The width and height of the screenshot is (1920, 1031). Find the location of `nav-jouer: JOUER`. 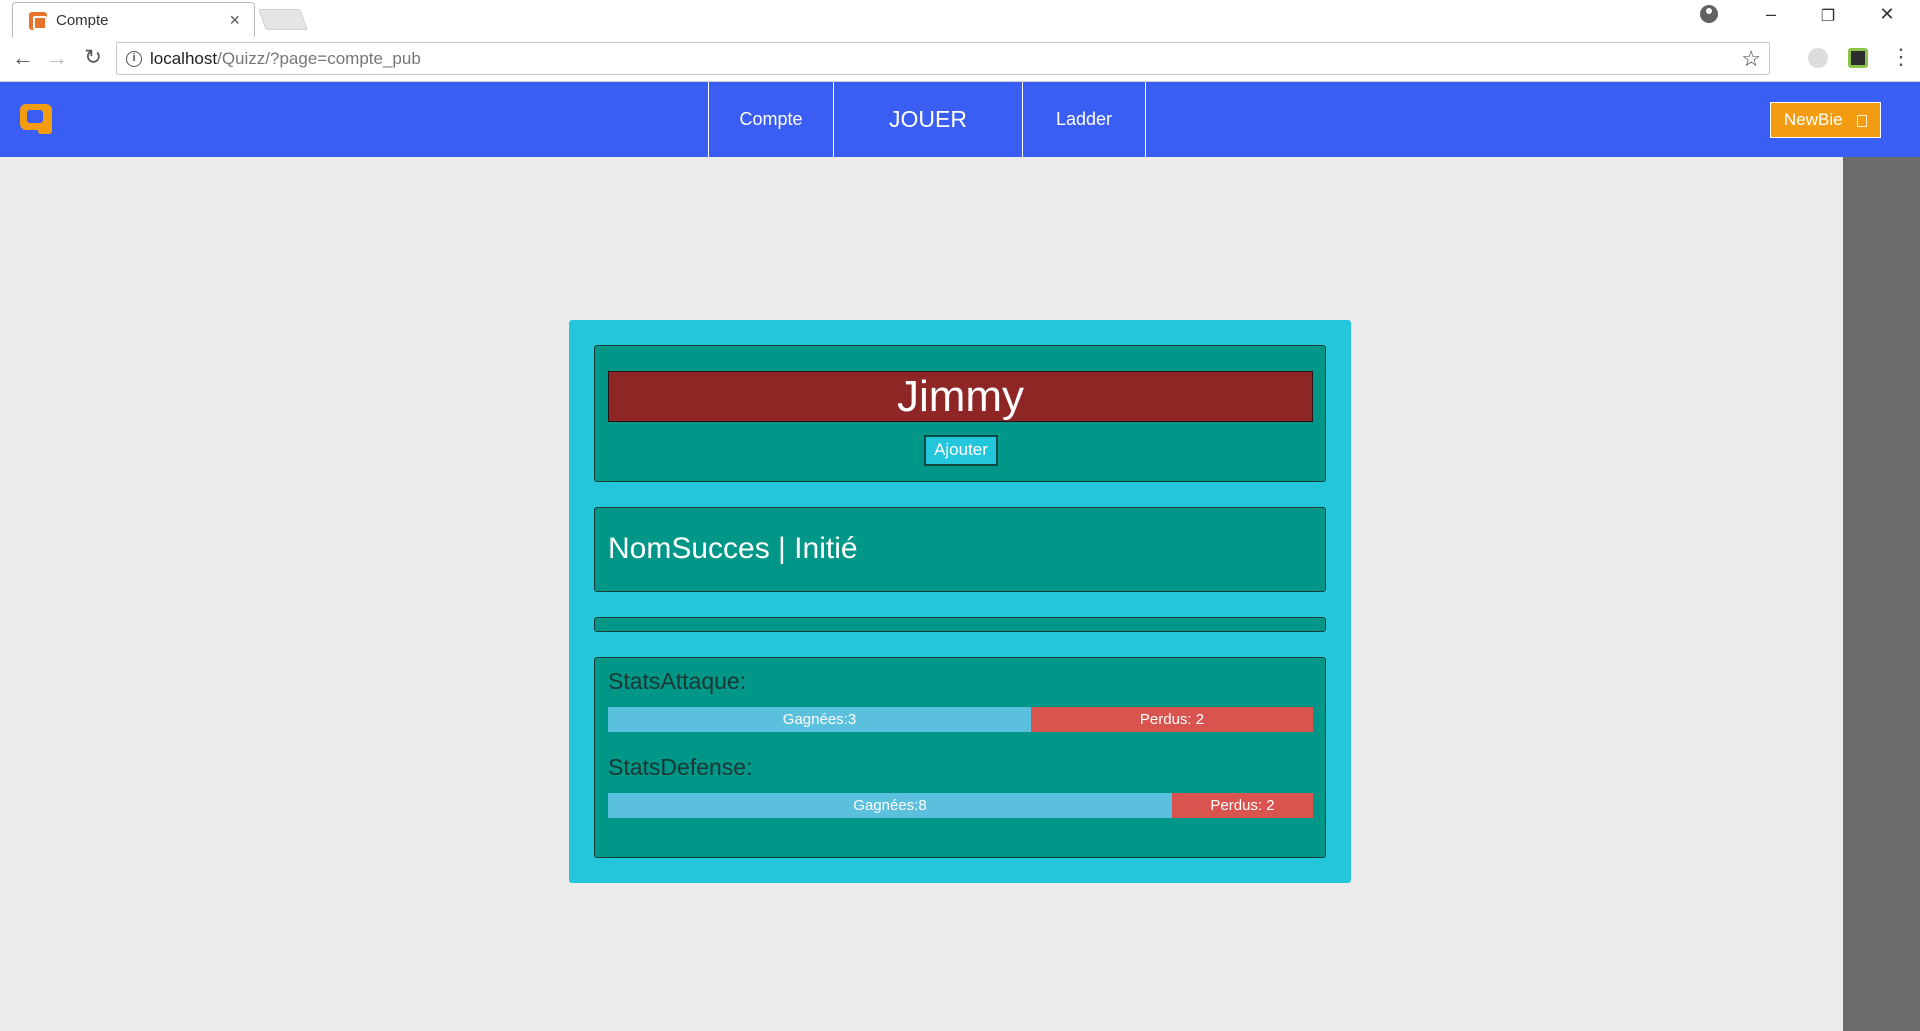

nav-jouer: JOUER is located at coordinates (927, 119).